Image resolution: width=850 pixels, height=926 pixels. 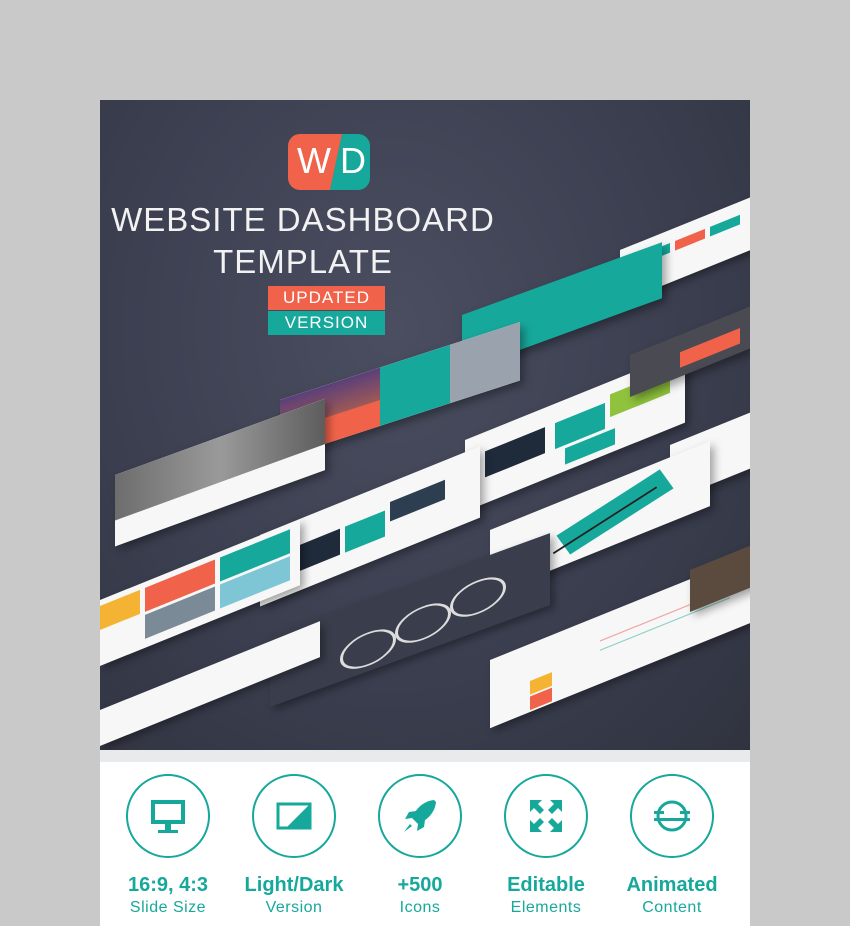 What do you see at coordinates (353, 160) in the screenshot?
I see `logo-letter-d: D` at bounding box center [353, 160].